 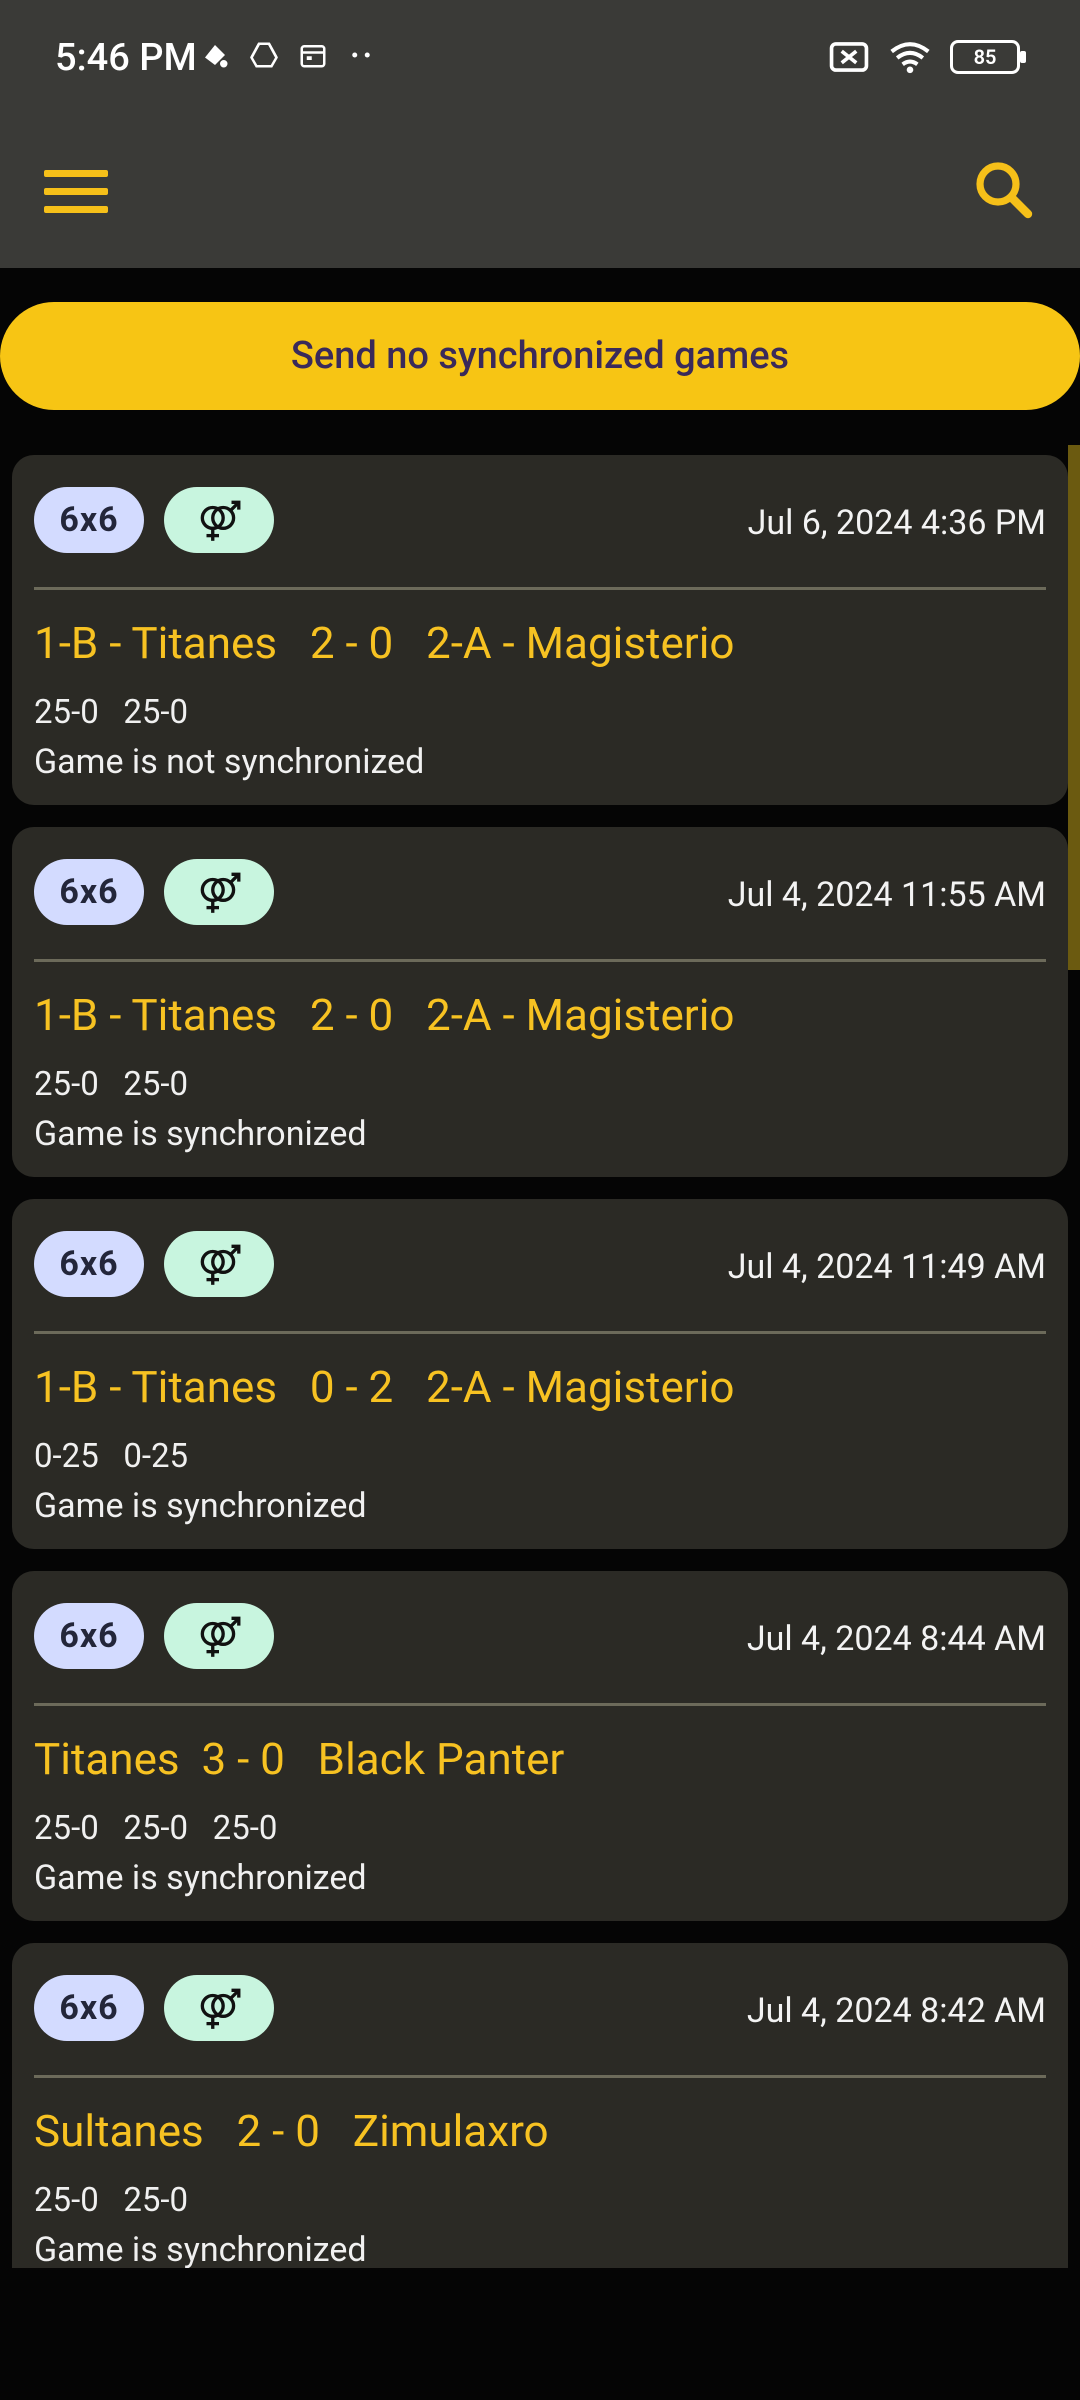 What do you see at coordinates (1074, 707) in the screenshot?
I see `scrollbar` at bounding box center [1074, 707].